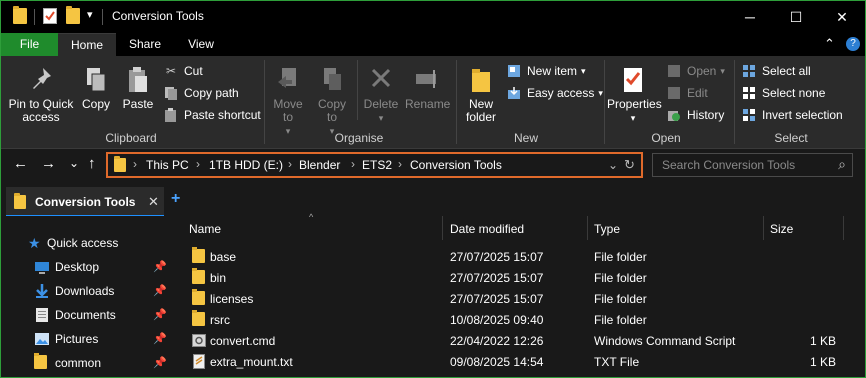  I want to click on recent-locations-button: ⌄, so click(74, 163).